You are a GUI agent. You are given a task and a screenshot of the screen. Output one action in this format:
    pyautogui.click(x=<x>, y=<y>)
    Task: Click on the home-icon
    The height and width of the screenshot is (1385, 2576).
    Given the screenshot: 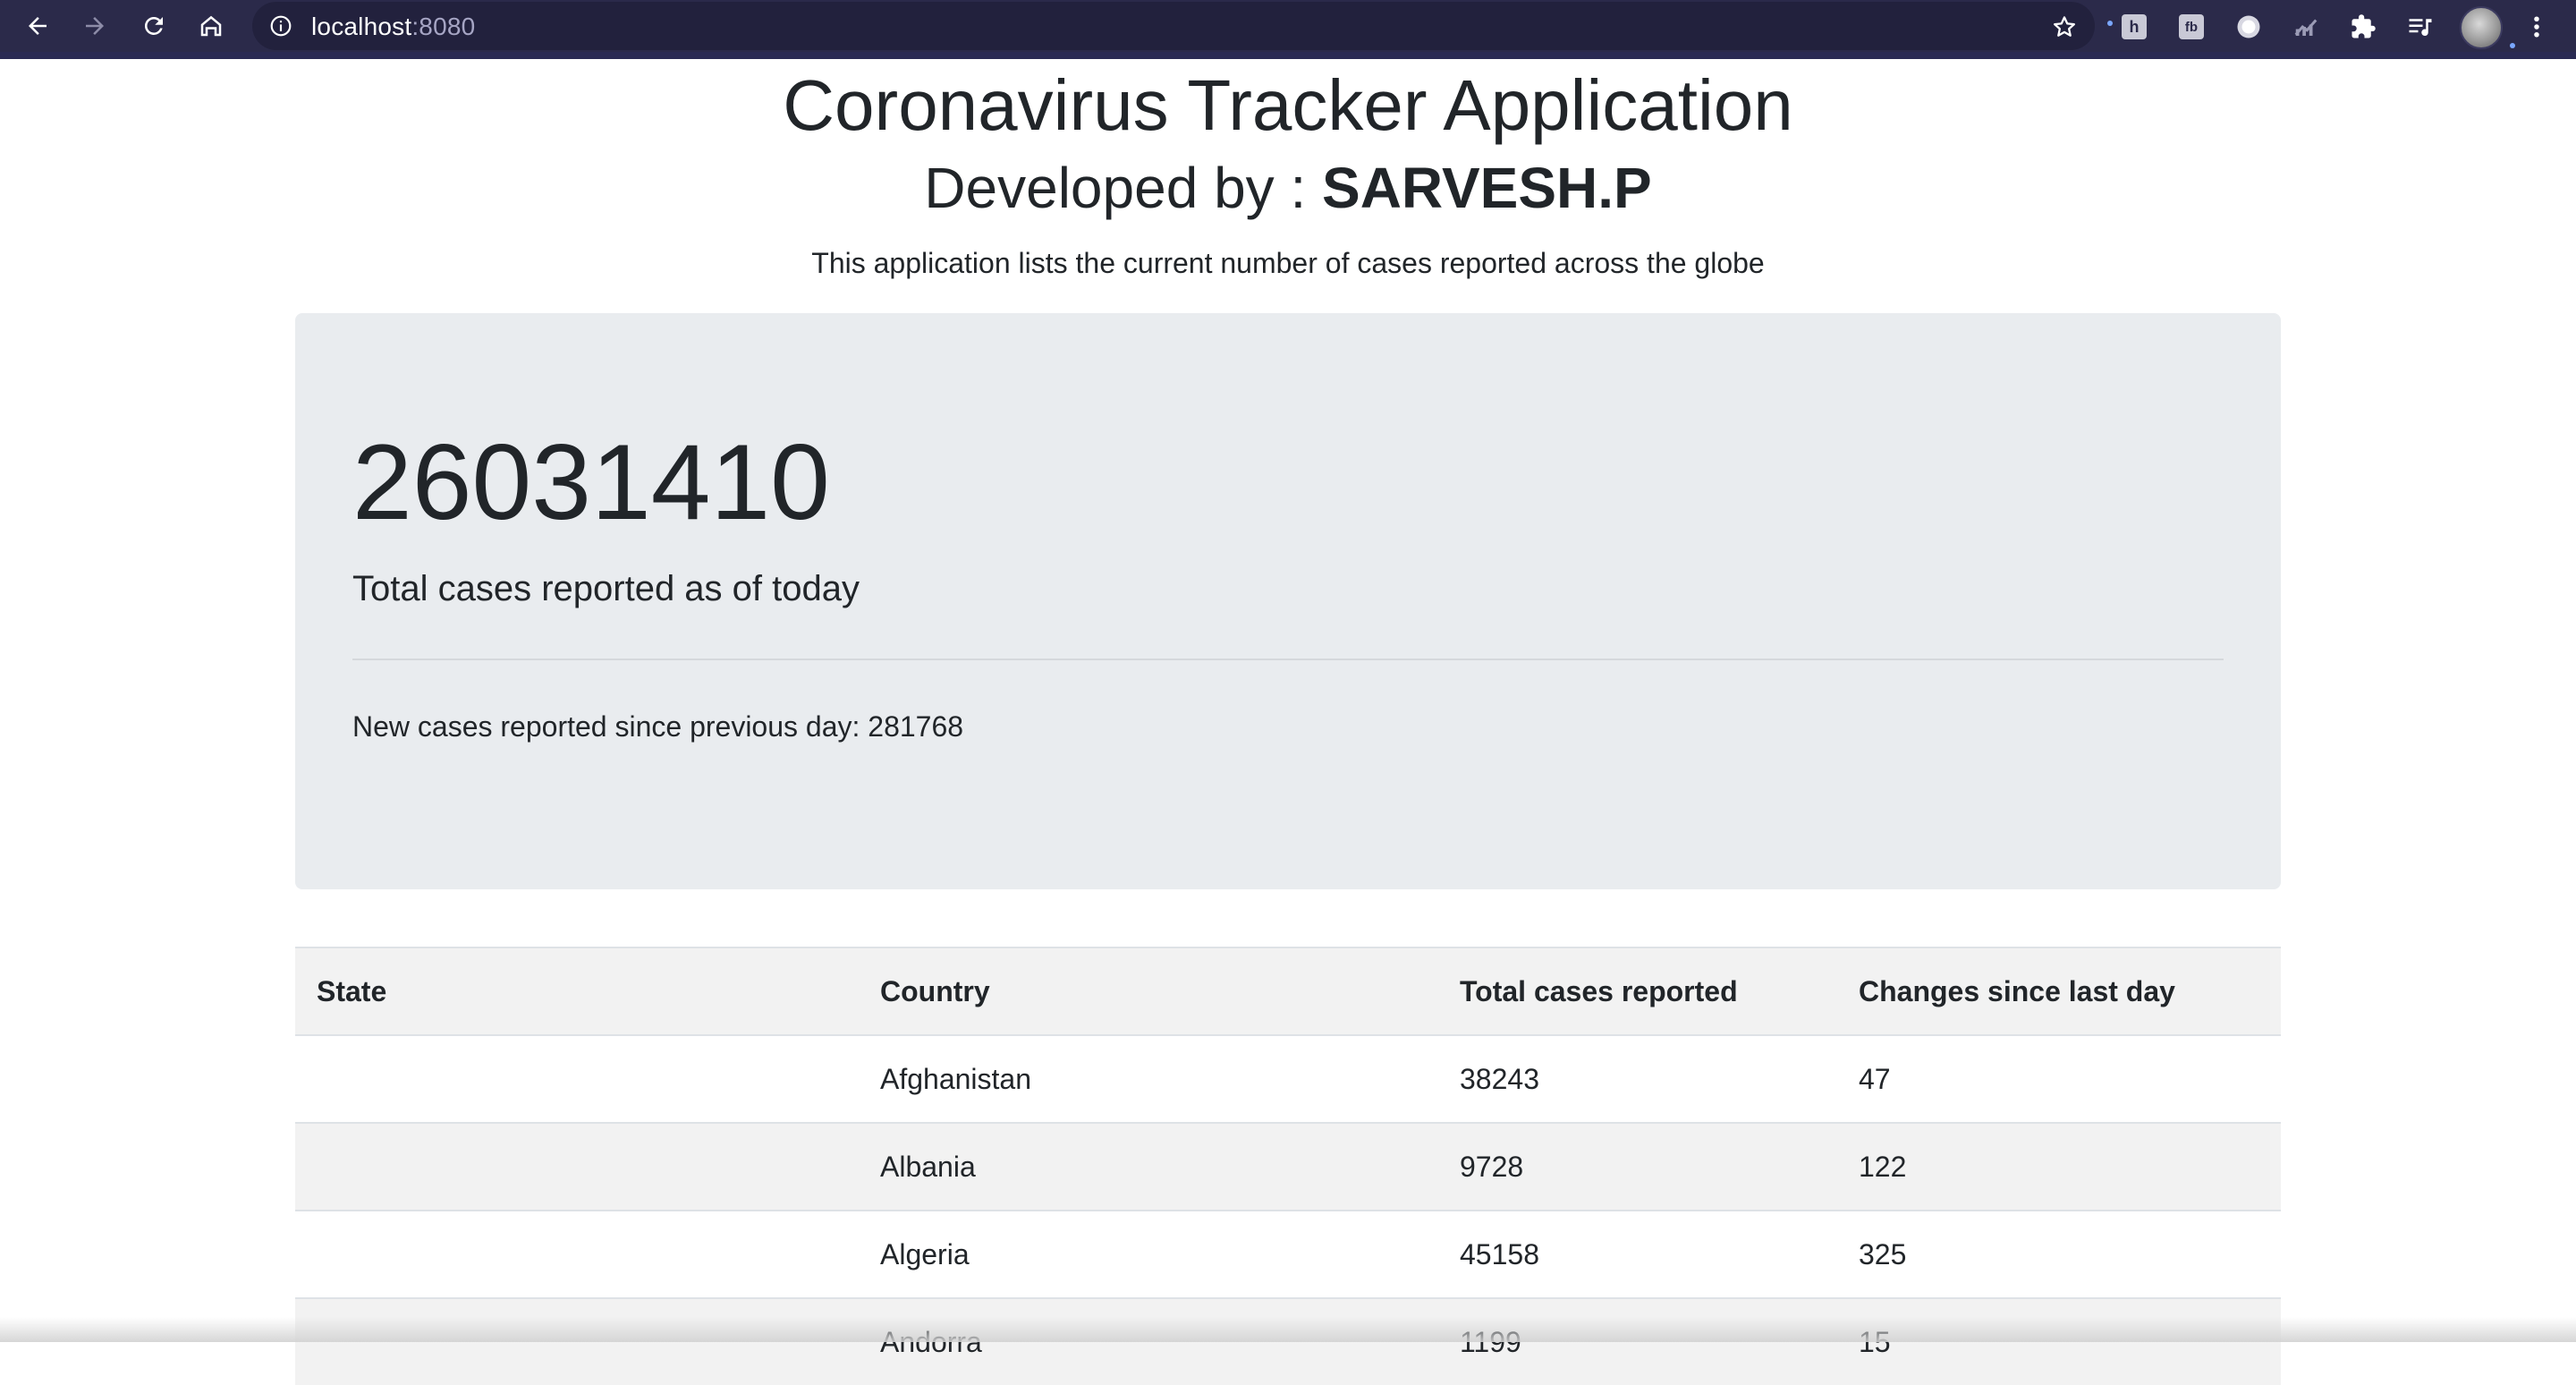 What is the action you would take?
    pyautogui.click(x=211, y=26)
    